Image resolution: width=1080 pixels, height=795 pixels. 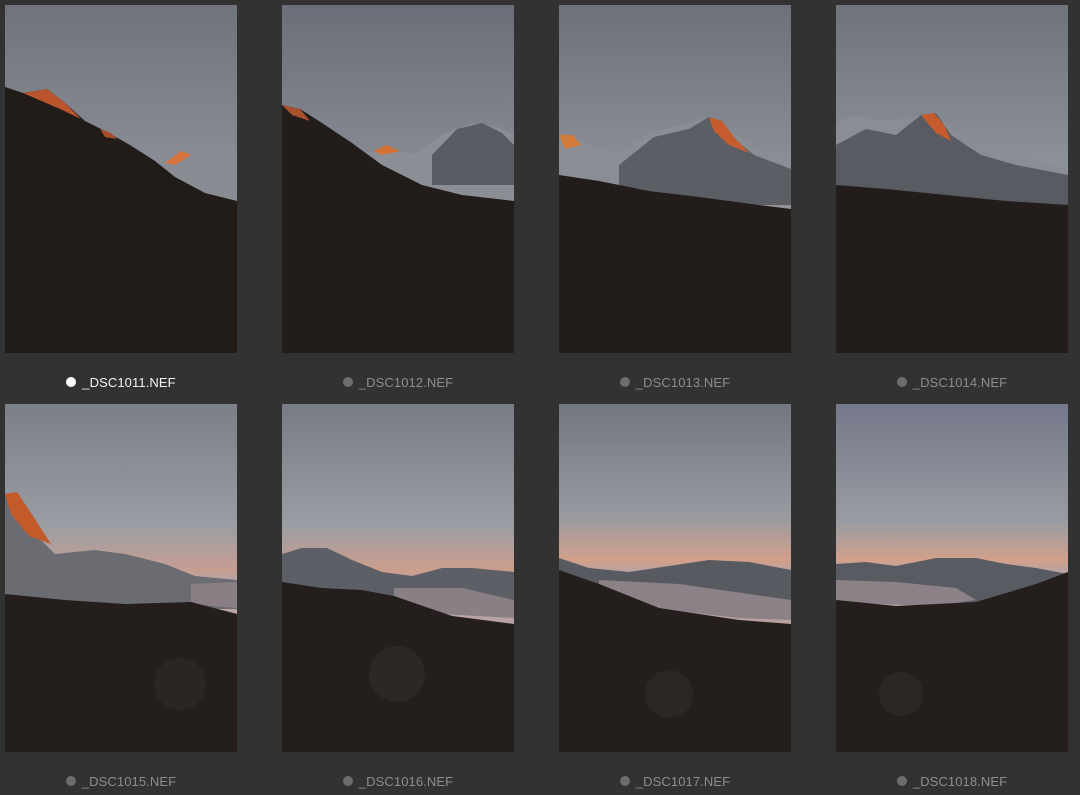 What do you see at coordinates (960, 781) in the screenshot?
I see `photo-filename: _DSC1018.NEF` at bounding box center [960, 781].